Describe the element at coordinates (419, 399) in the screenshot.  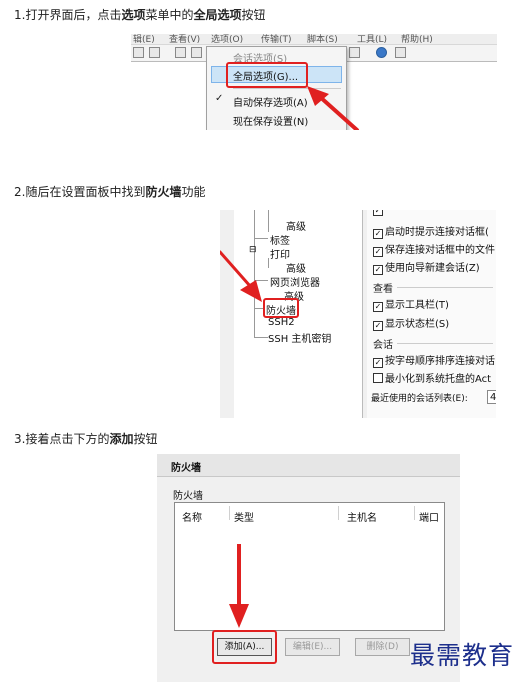
I see `recent-sessions-label: 最近使用的会话列表(E):` at that location.